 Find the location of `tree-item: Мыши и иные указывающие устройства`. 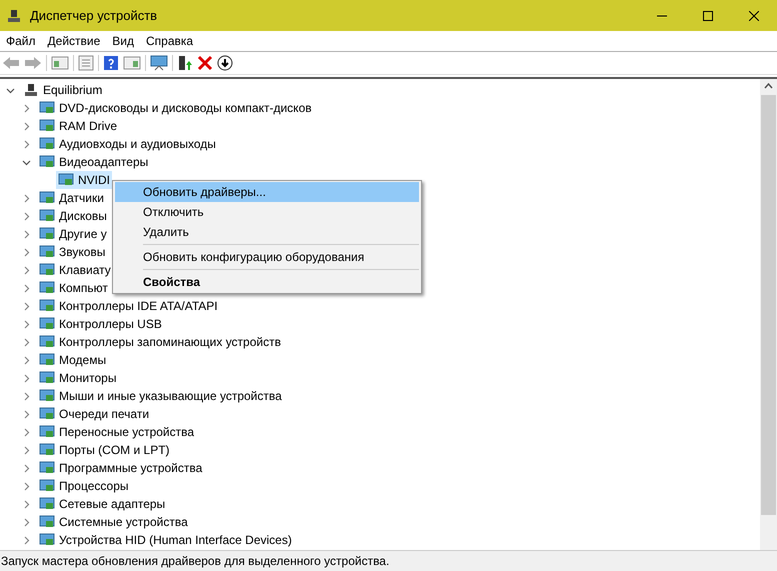

tree-item: Мыши и иные указывающие устройства is located at coordinates (160, 396).